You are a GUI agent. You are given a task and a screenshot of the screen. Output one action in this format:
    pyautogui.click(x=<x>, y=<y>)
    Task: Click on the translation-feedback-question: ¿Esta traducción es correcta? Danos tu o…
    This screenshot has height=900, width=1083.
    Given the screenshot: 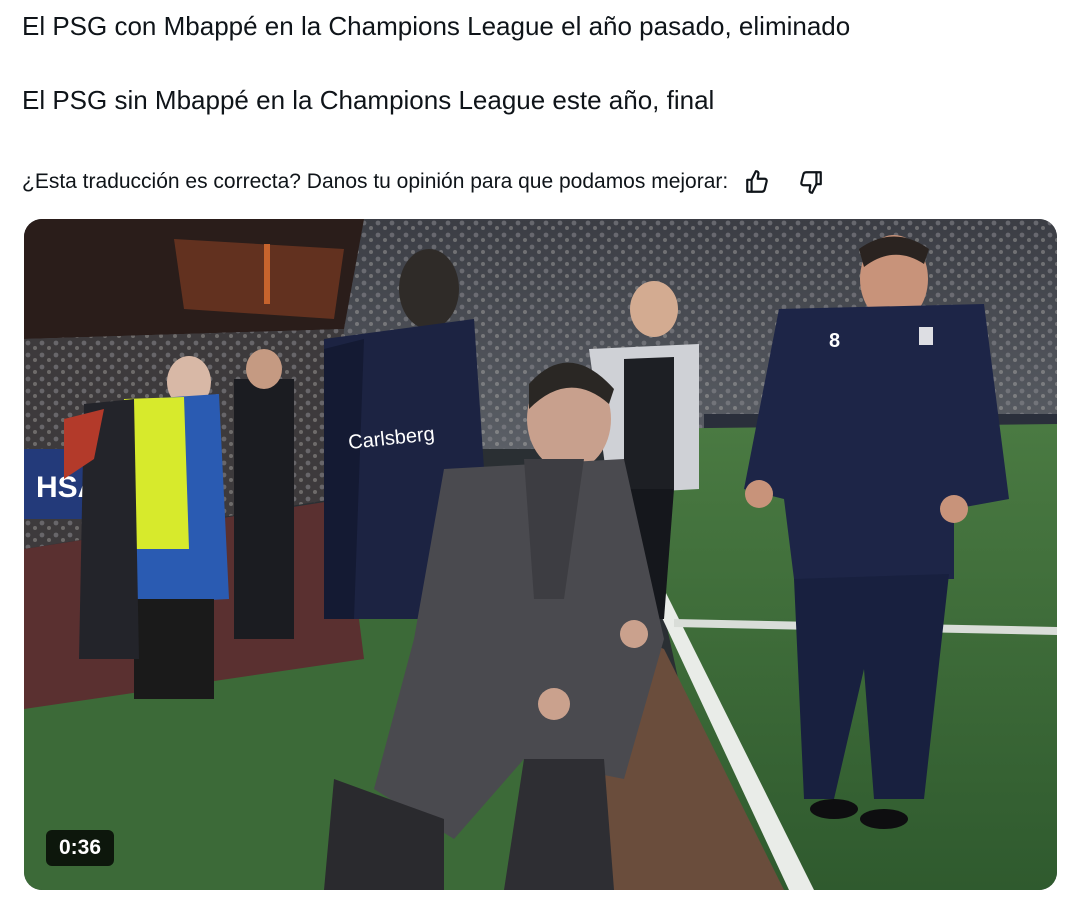 What is the action you would take?
    pyautogui.click(x=375, y=181)
    